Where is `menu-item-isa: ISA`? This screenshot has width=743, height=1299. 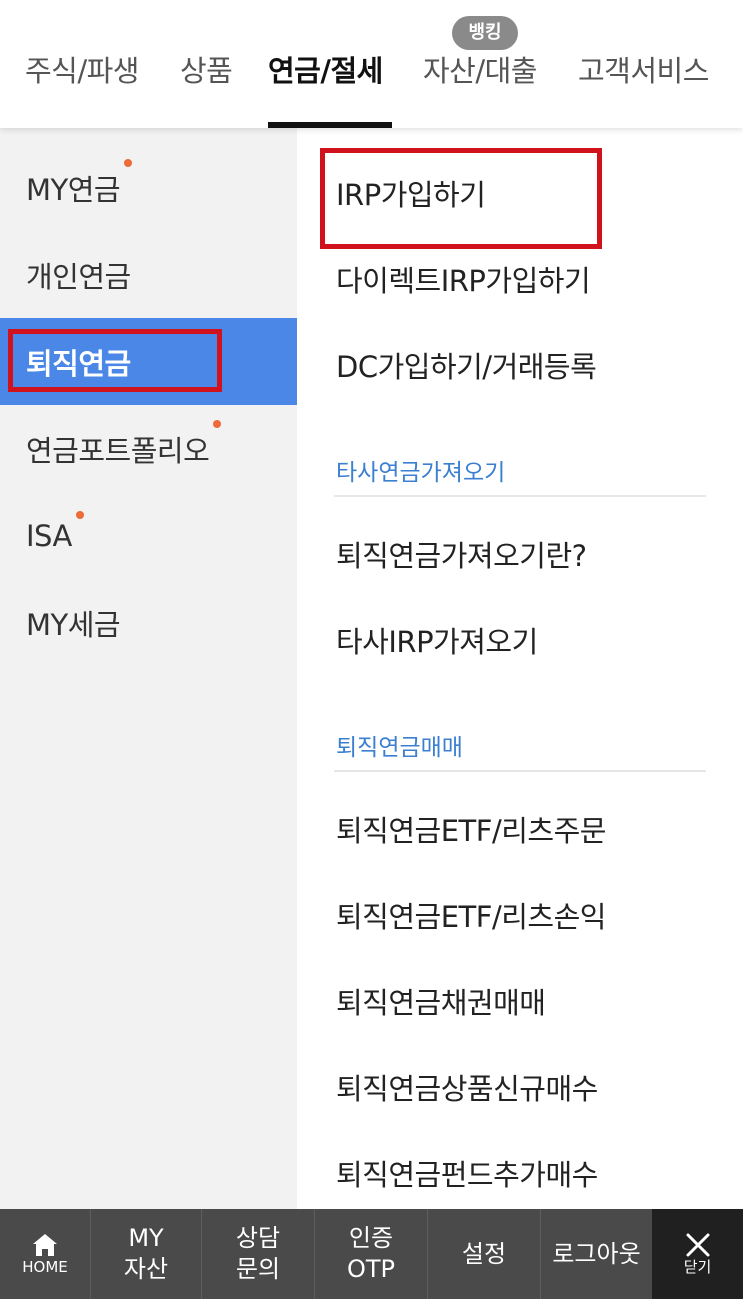 menu-item-isa: ISA is located at coordinates (148, 535).